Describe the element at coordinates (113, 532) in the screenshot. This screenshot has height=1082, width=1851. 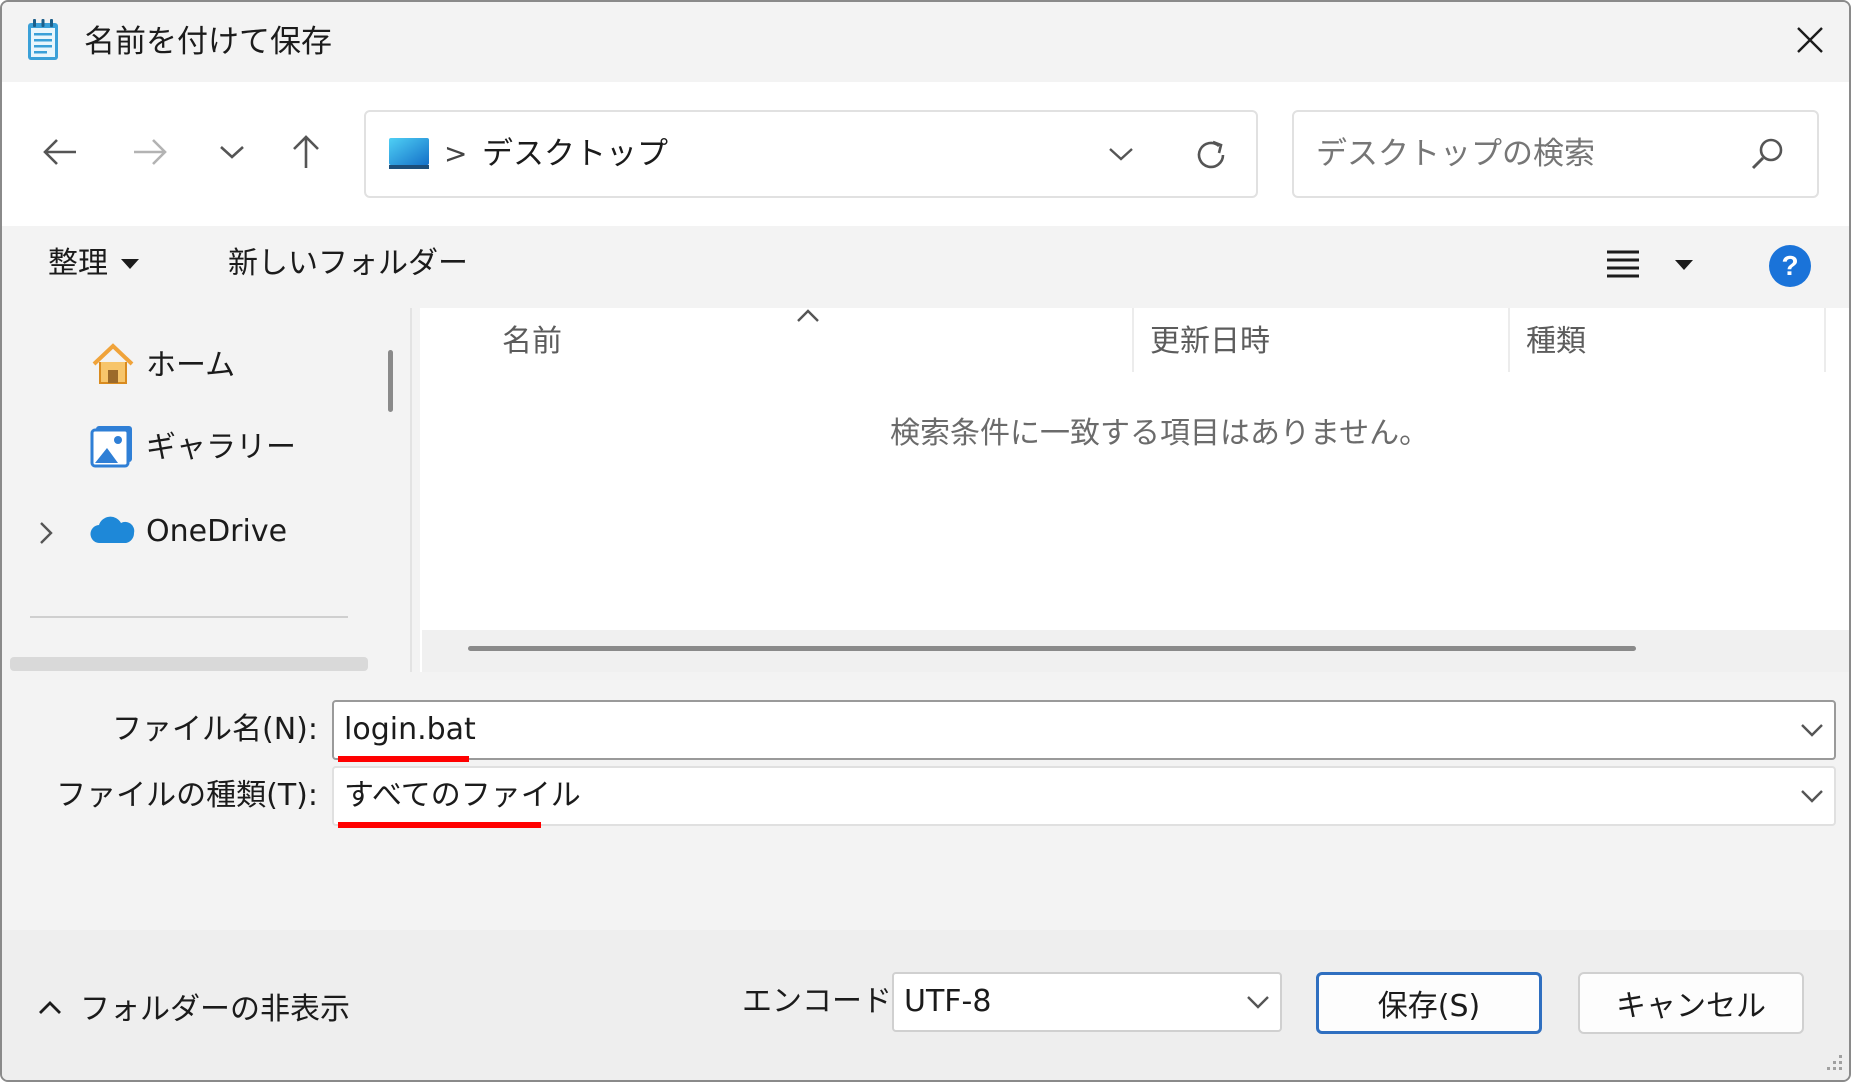
I see `onedrive-cloud-icon` at that location.